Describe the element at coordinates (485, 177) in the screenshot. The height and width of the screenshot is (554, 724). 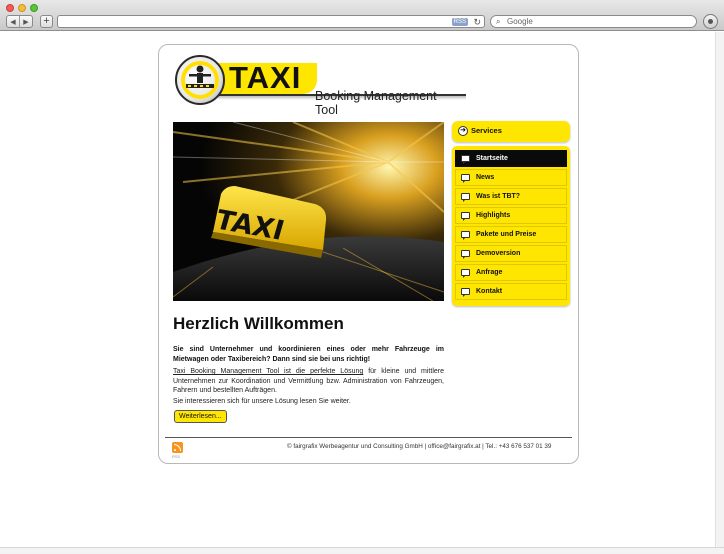
I see `sidebar-item-label: News` at that location.